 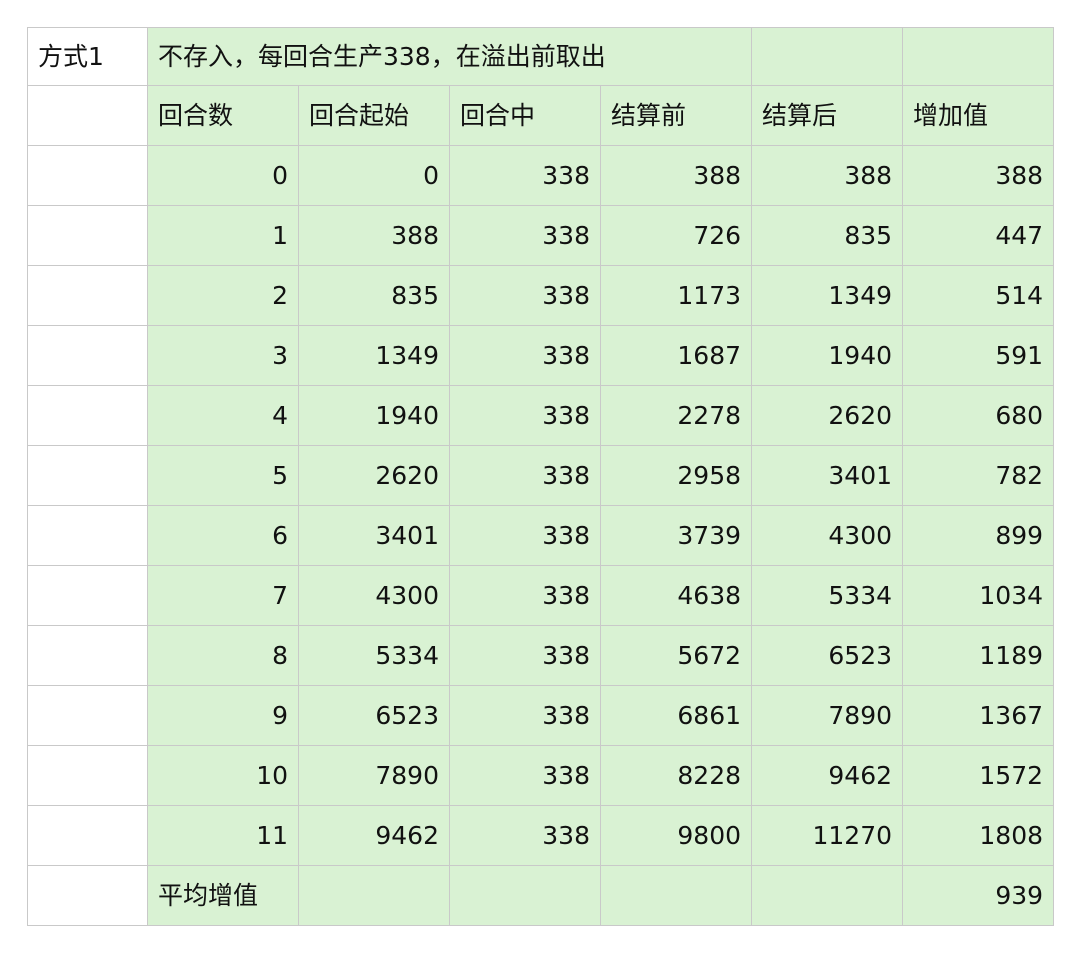 I want to click on cell-start: 4300, so click(x=374, y=595).